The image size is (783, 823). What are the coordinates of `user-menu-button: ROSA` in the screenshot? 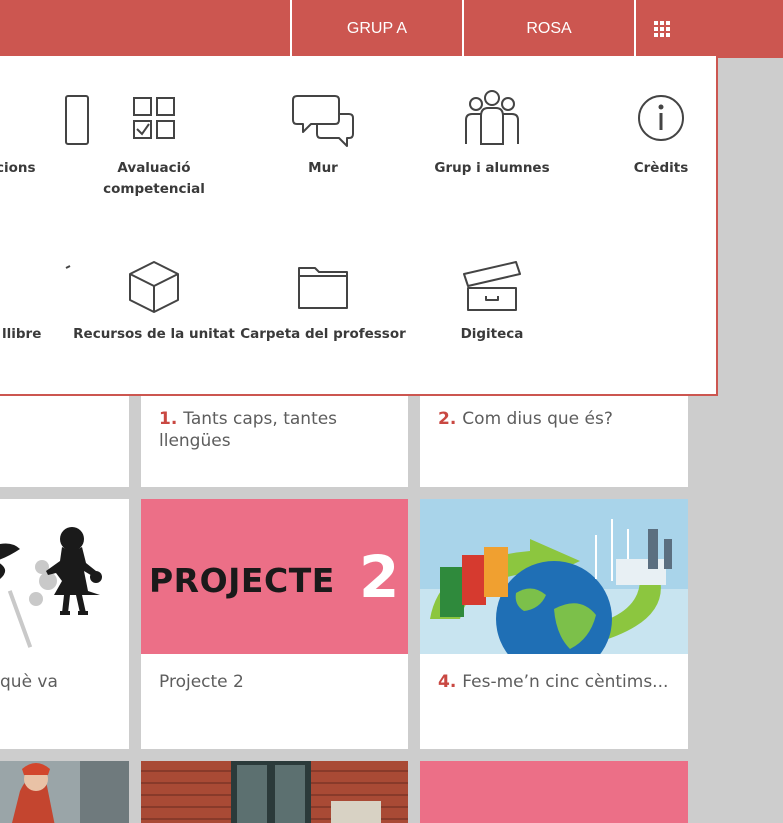 It's located at (548, 29).